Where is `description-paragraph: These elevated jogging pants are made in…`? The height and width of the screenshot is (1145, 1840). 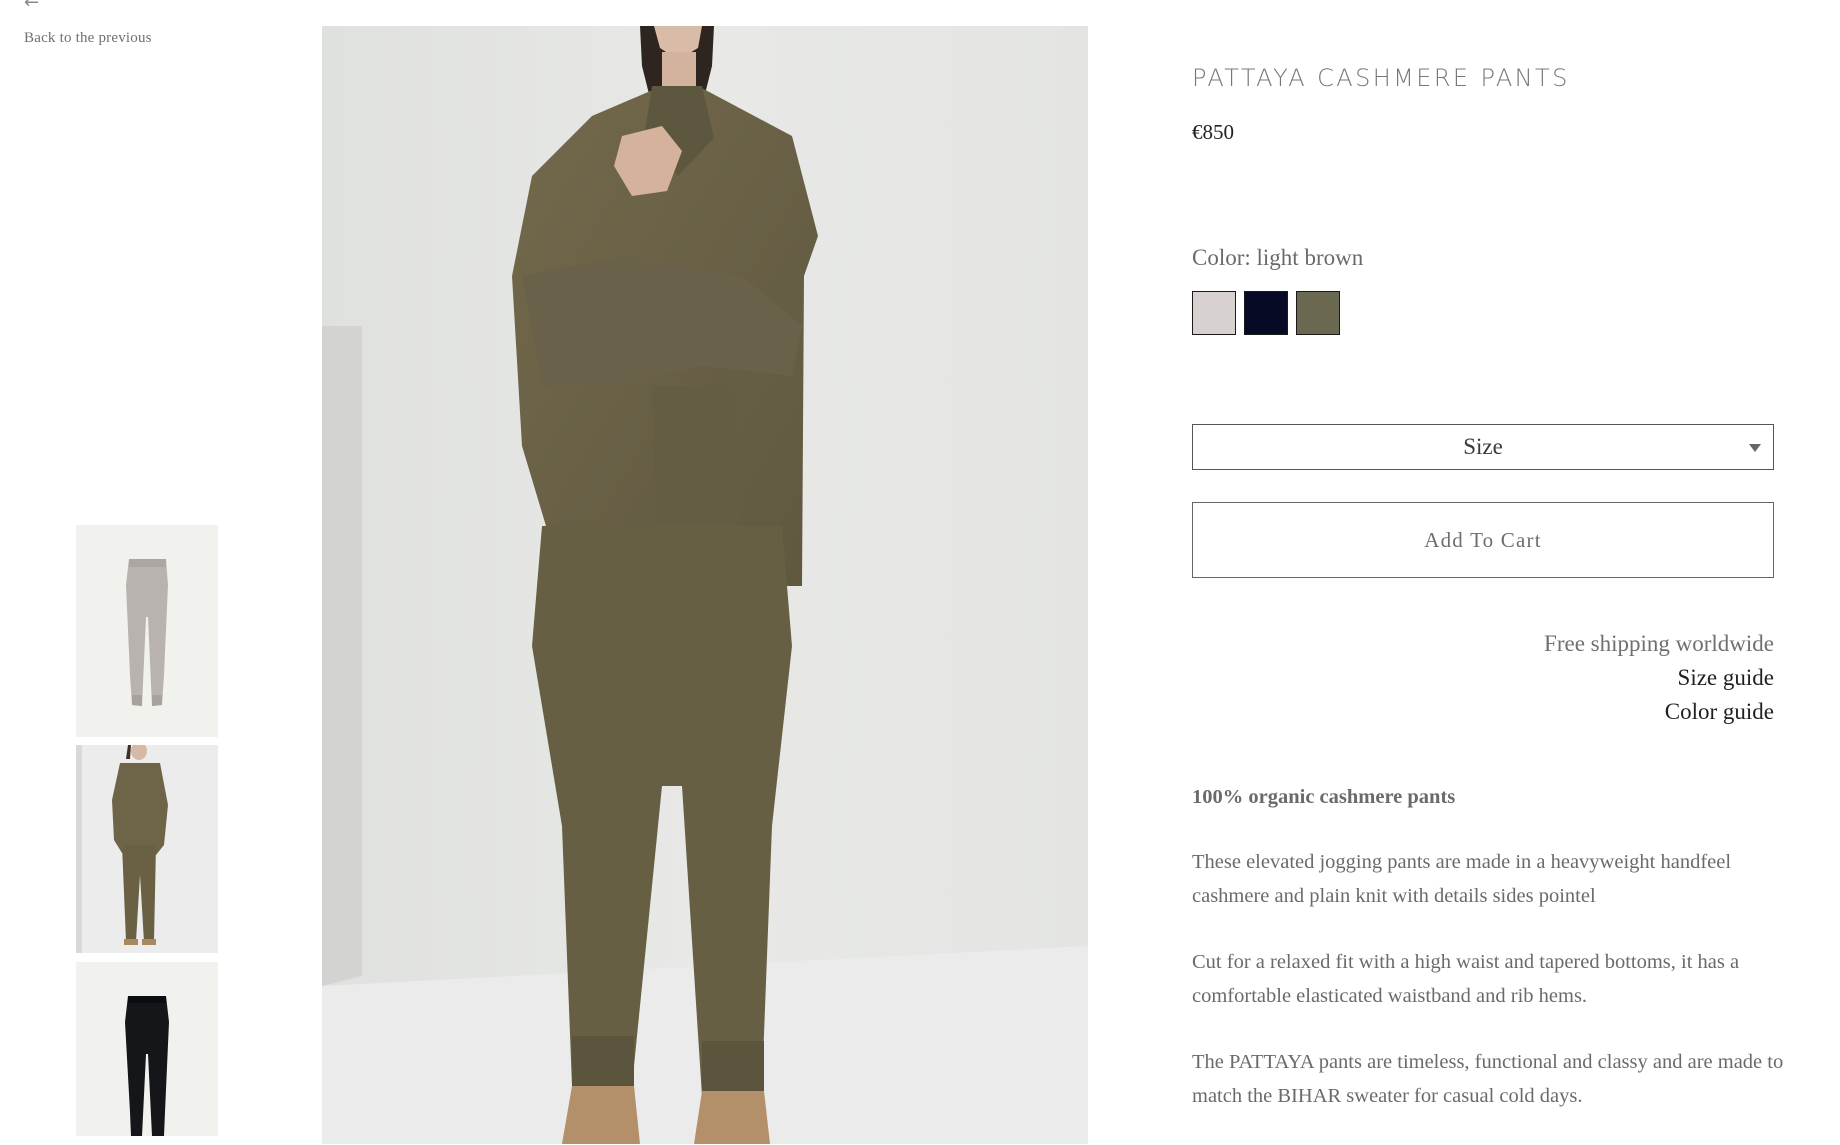
description-paragraph: These elevated jogging pants are made in… is located at coordinates (1462, 879).